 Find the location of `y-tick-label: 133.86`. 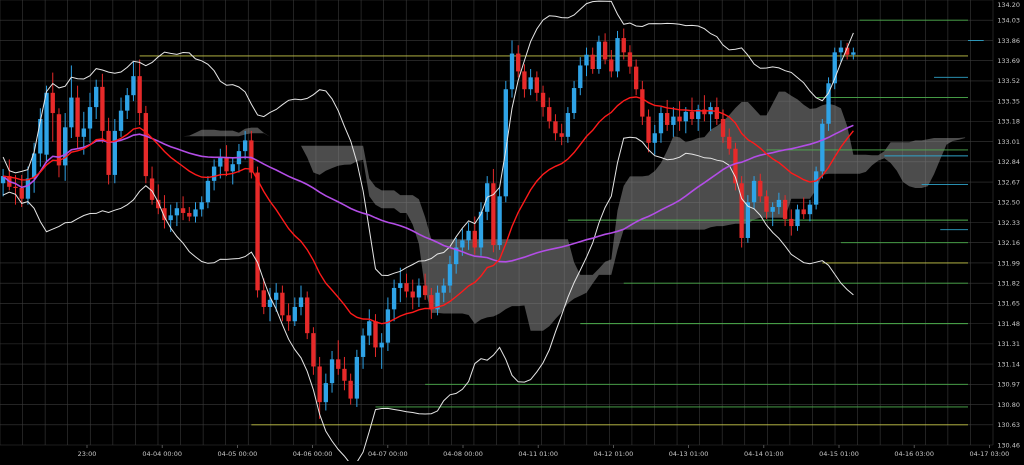

y-tick-label: 133.86 is located at coordinates (1008, 41).